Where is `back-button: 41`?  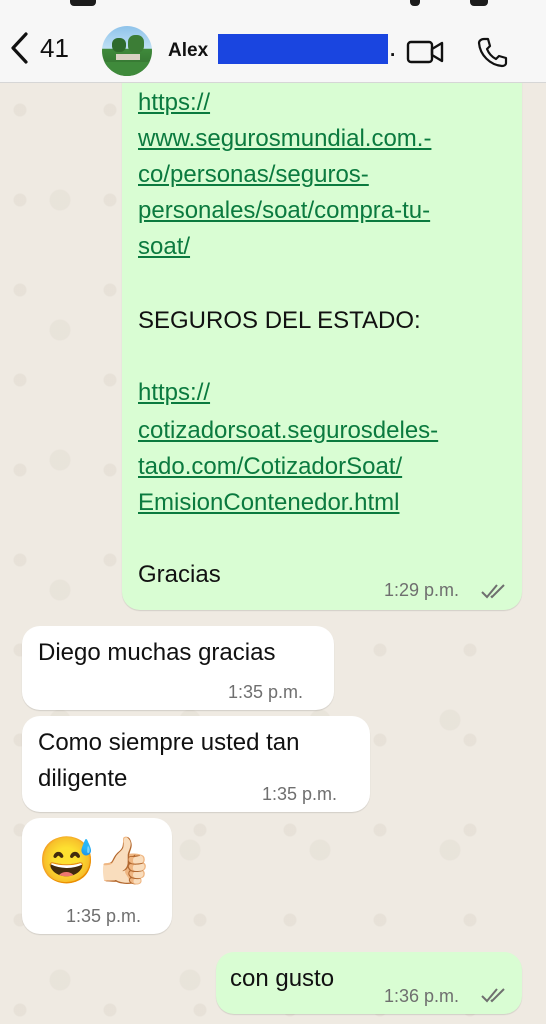
back-button: 41 is located at coordinates (38, 48).